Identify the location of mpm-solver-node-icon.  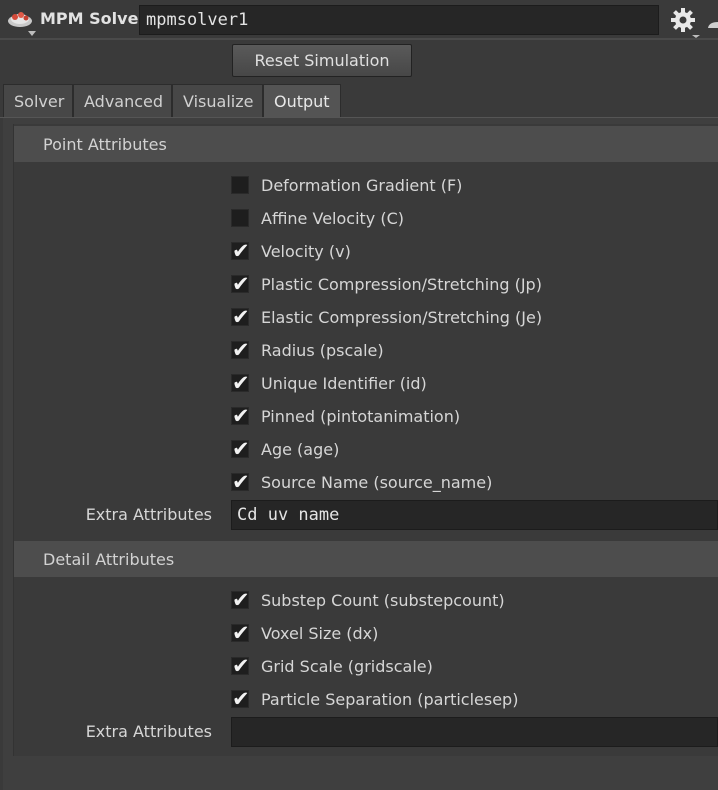
(21, 22).